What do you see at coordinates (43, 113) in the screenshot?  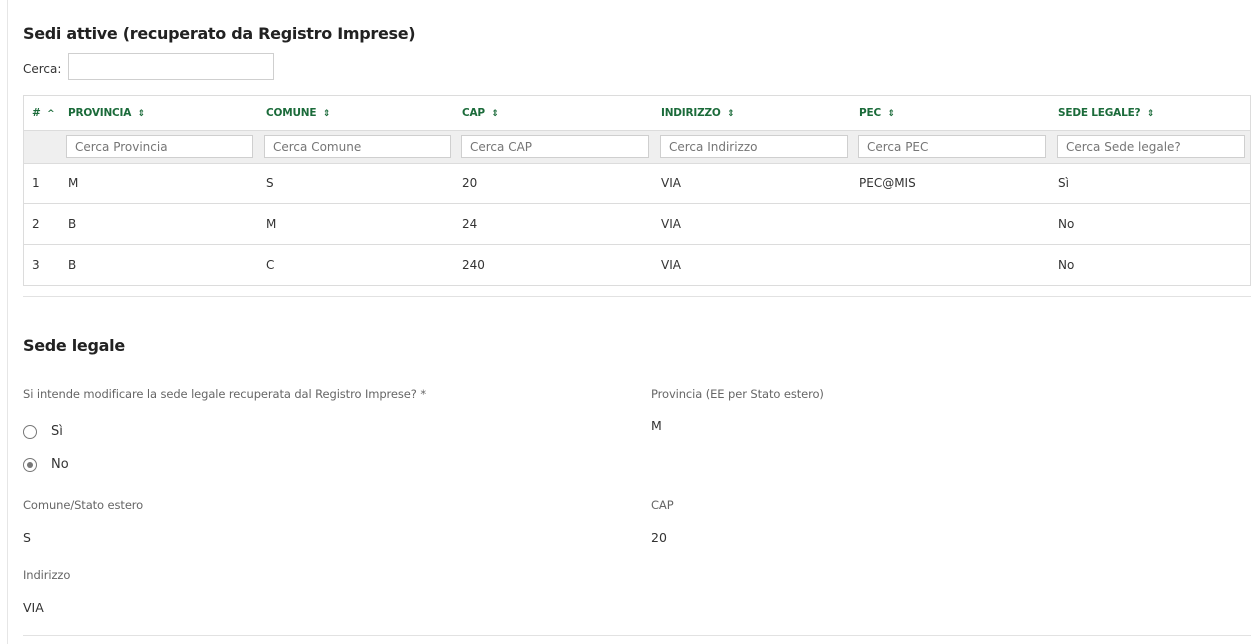 I see `column-header-num: # ^` at bounding box center [43, 113].